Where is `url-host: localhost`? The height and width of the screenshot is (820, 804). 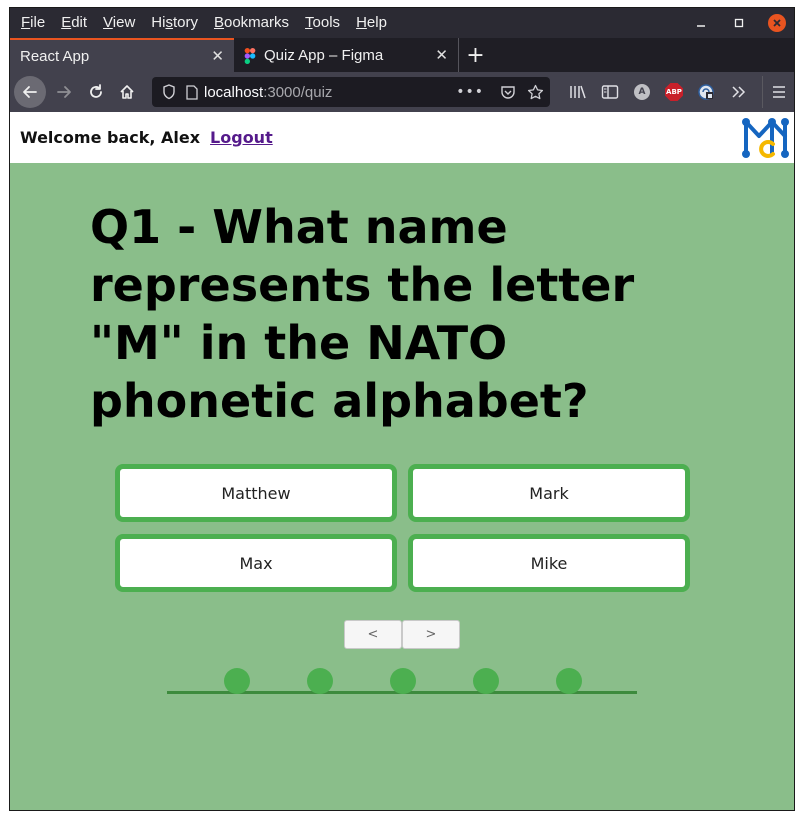
url-host: localhost is located at coordinates (234, 92).